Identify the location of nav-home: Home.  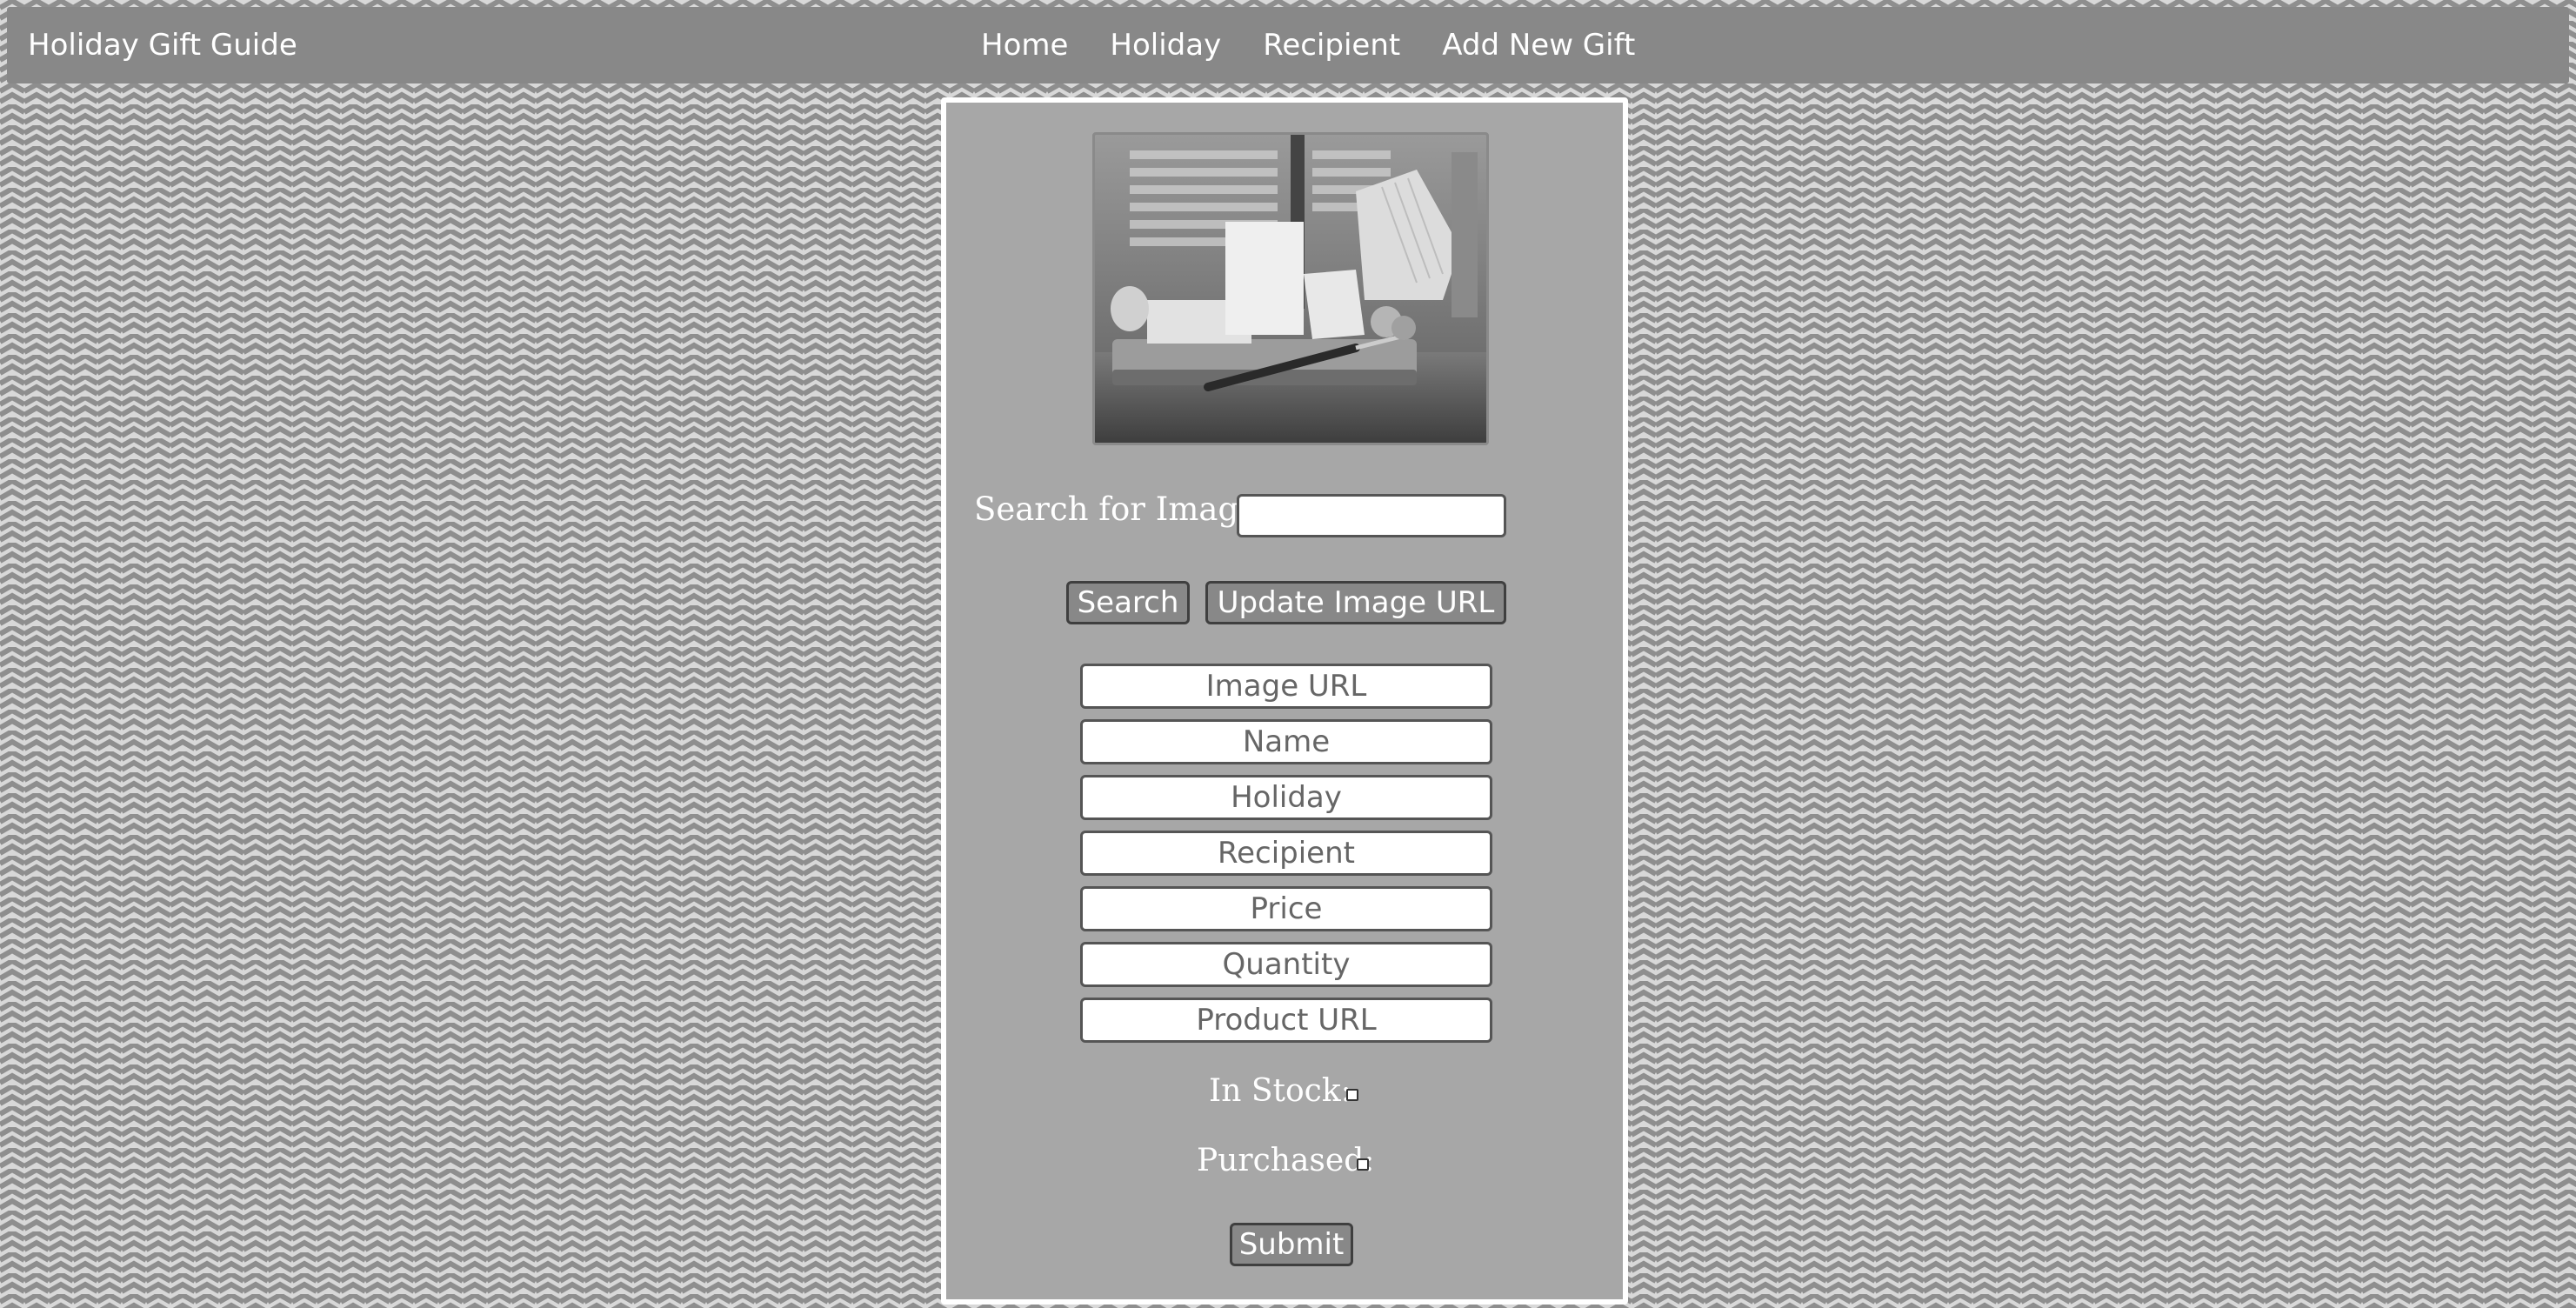
(1024, 45).